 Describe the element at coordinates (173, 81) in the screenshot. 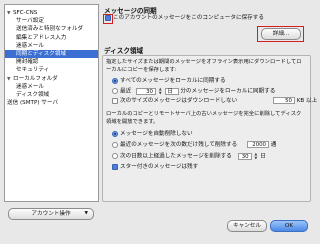

I see `sync-all-label: すべてのメッセージをローカルに同期する` at that location.